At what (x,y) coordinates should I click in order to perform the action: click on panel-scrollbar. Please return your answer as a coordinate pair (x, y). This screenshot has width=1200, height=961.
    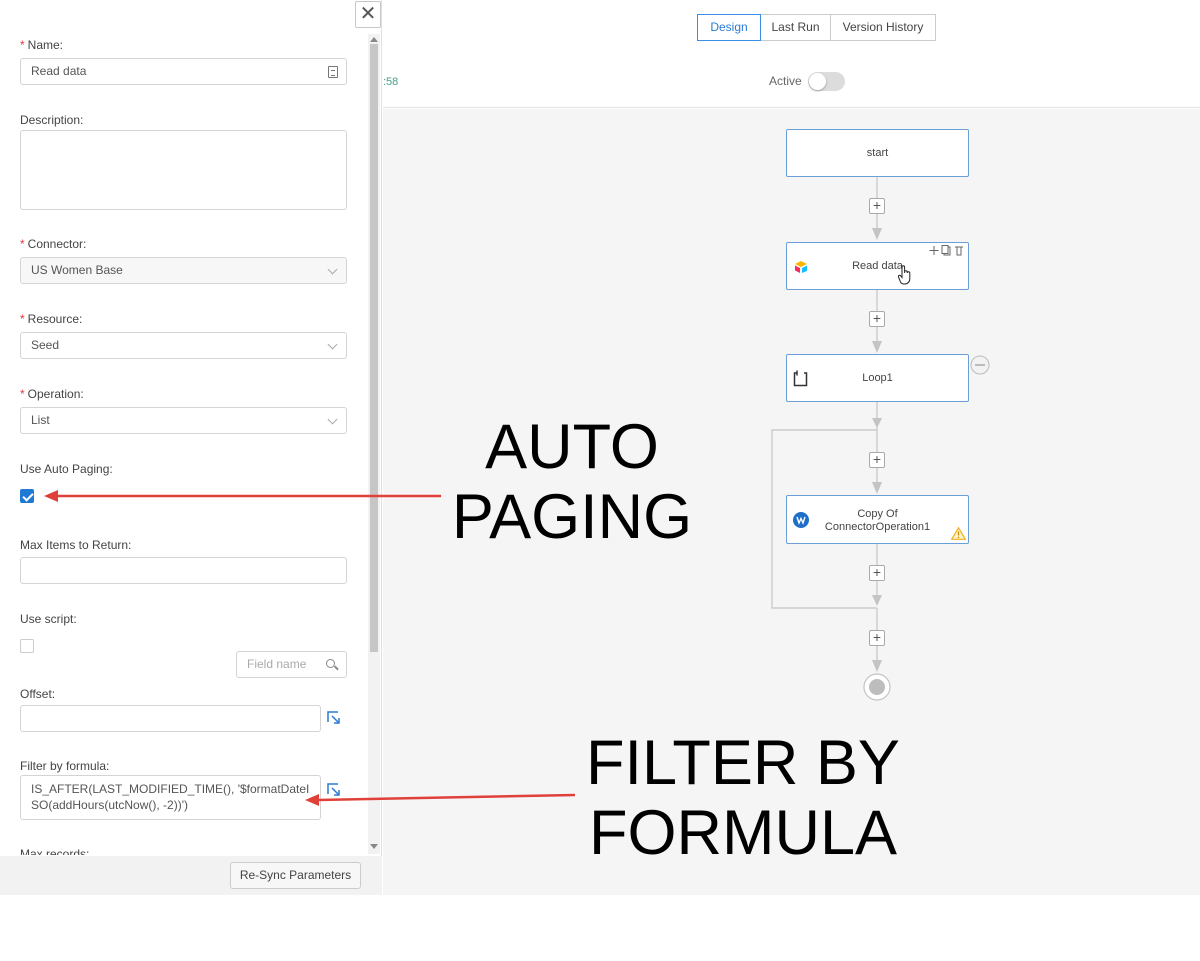
    Looking at the image, I should click on (374, 444).